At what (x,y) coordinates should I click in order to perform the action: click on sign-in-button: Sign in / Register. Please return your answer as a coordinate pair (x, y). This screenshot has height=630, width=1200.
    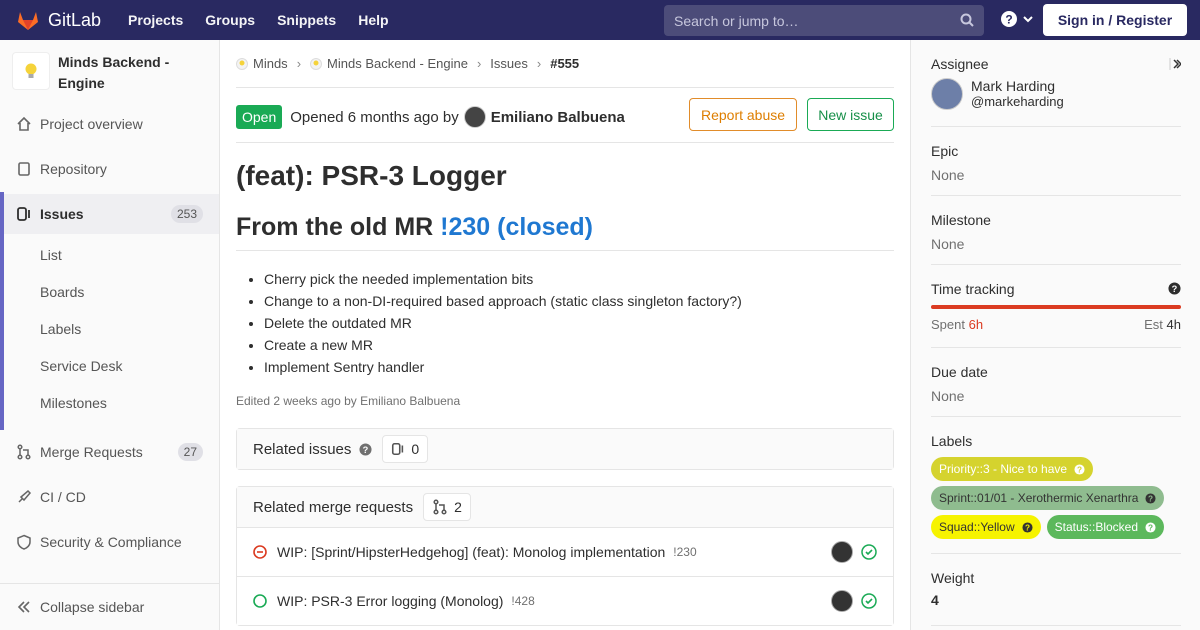
    Looking at the image, I should click on (1115, 20).